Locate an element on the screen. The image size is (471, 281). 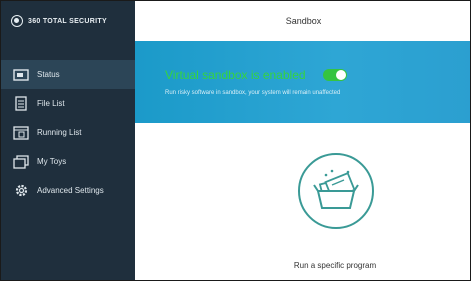
window-titlebar: Sandbox is located at coordinates (302, 21).